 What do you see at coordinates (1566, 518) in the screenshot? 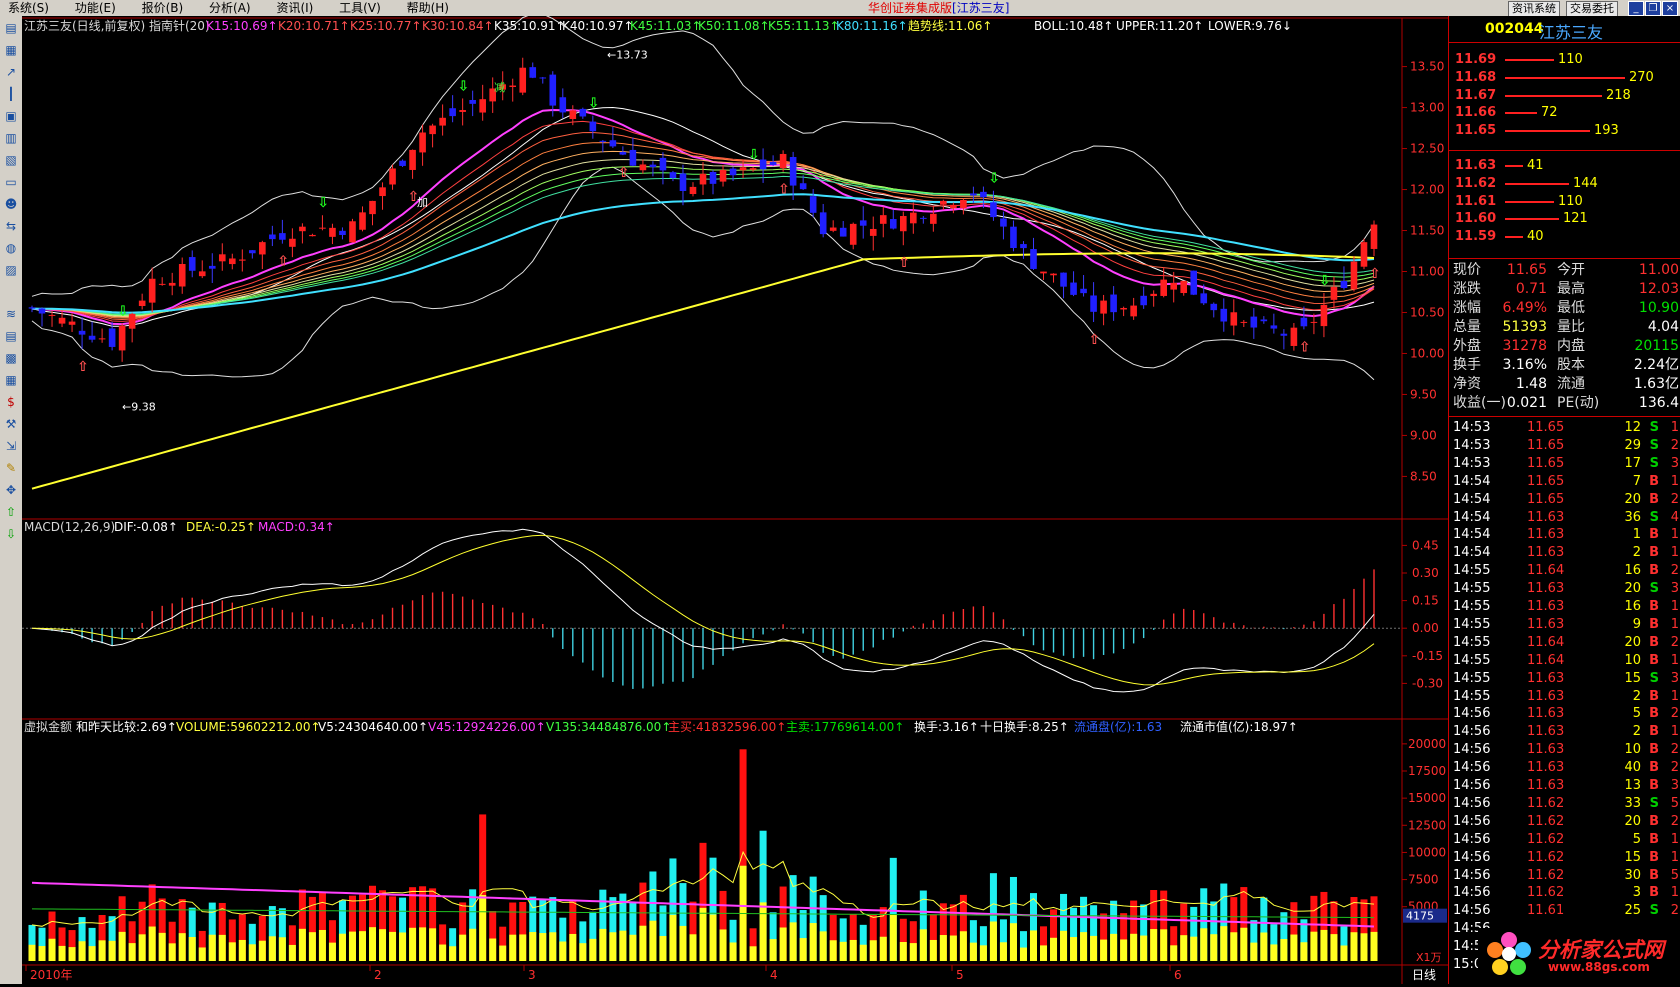
I see `tick-row: 14:54 11.63 36 S 4` at bounding box center [1566, 518].